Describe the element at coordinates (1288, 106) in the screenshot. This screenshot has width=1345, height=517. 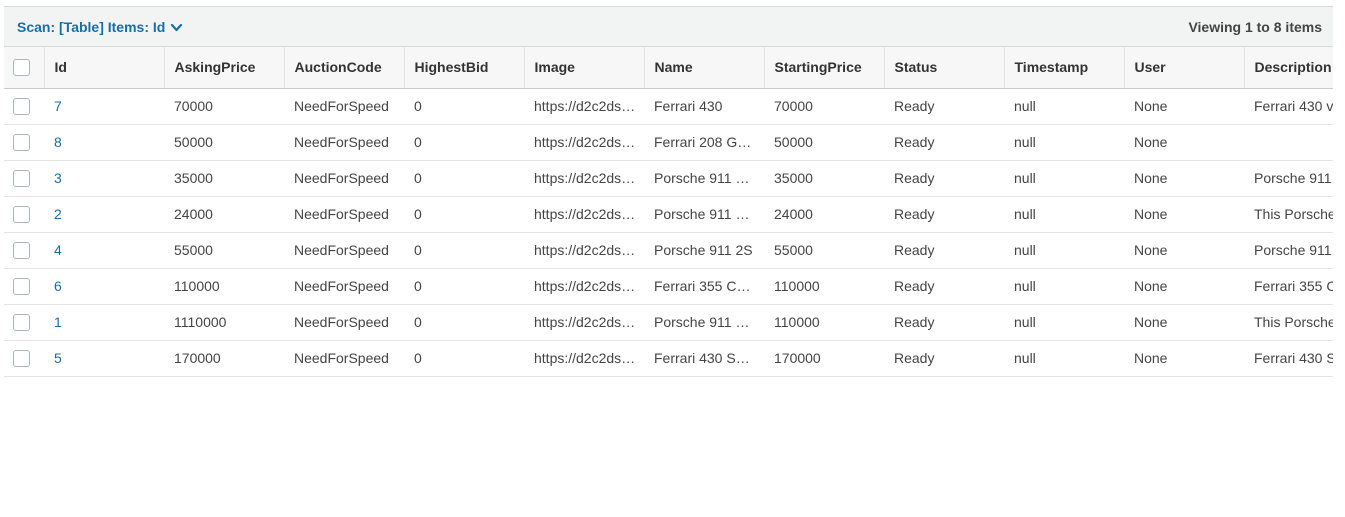
I see `cell-description: Ferrari 430 v` at that location.